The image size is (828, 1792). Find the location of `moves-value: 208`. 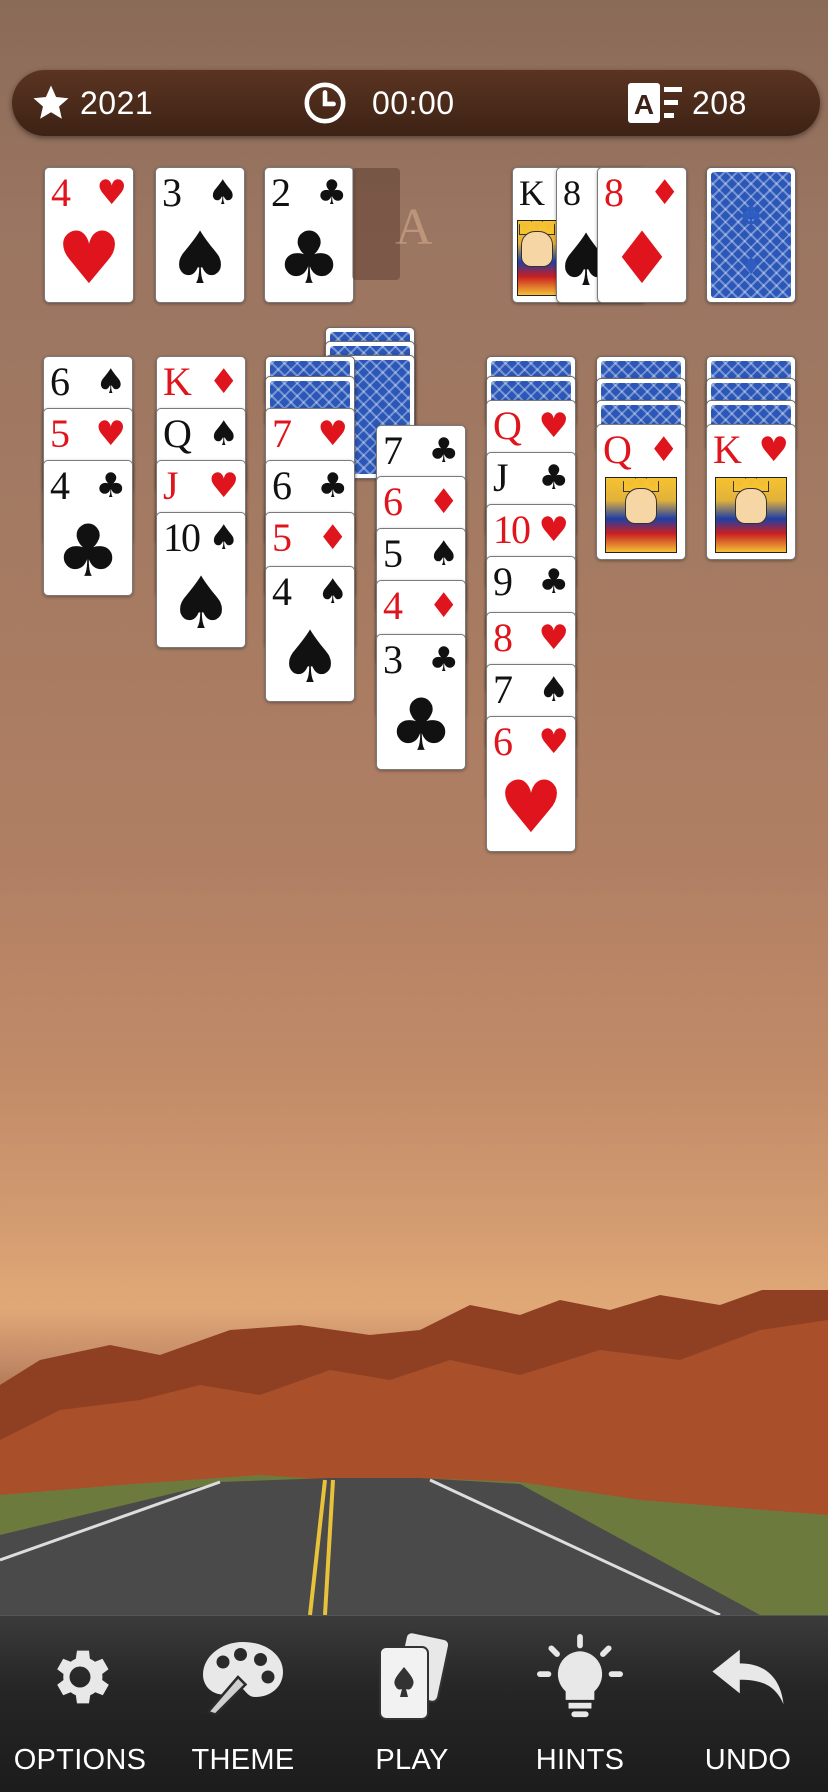

moves-value: 208 is located at coordinates (719, 102).